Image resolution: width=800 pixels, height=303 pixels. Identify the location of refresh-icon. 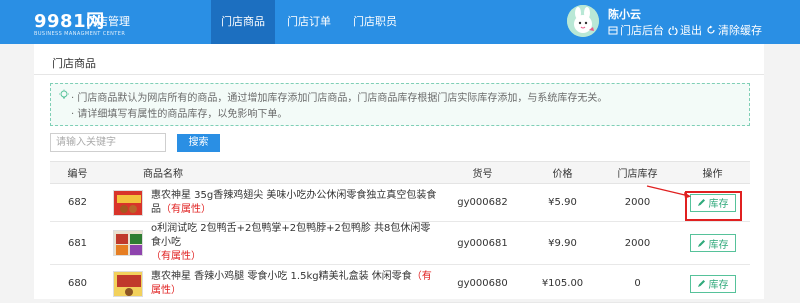
(711, 29).